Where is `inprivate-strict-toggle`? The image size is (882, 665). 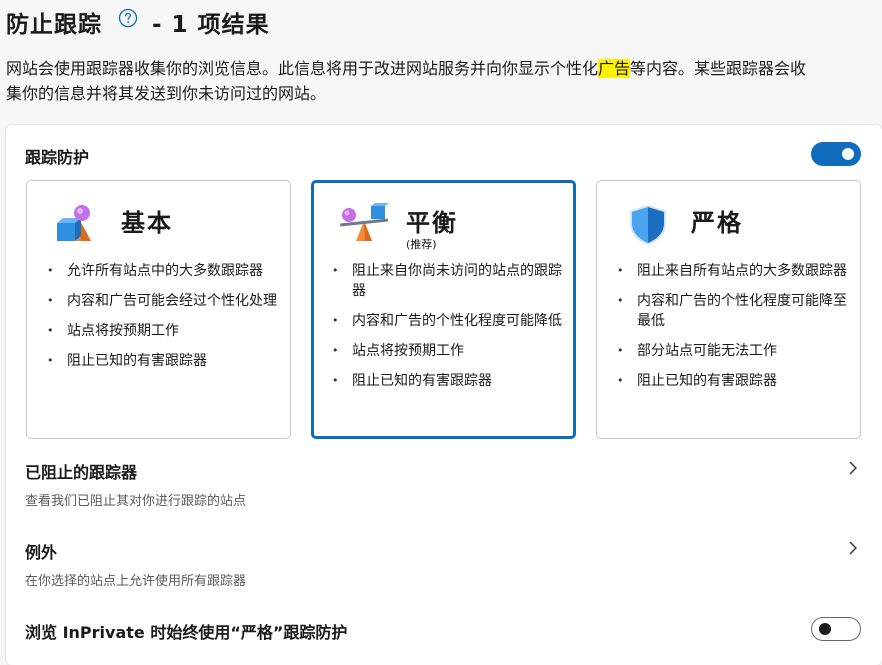 inprivate-strict-toggle is located at coordinates (836, 629).